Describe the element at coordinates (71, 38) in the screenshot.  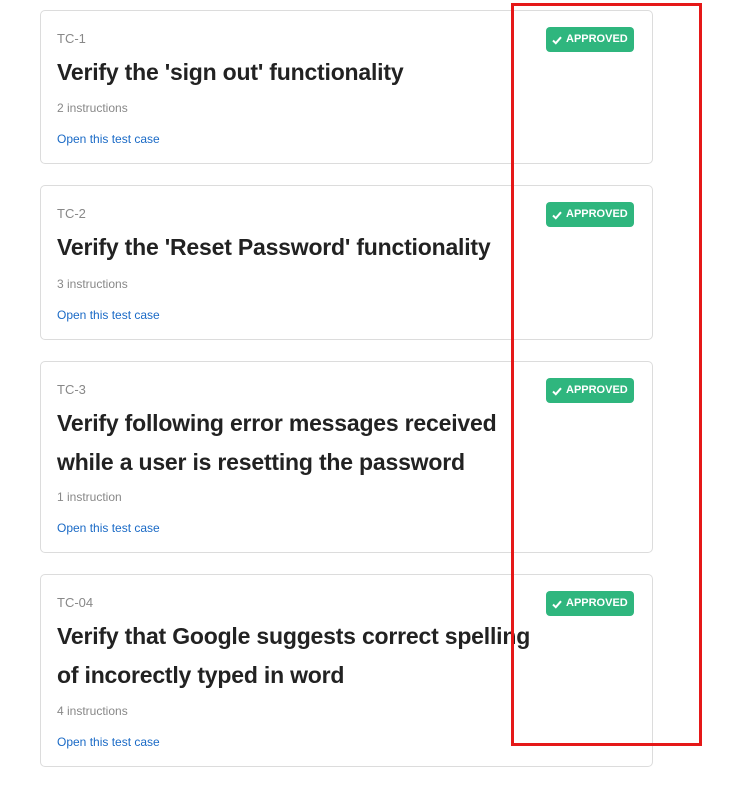
I see `test-case-id: TC-1` at that location.